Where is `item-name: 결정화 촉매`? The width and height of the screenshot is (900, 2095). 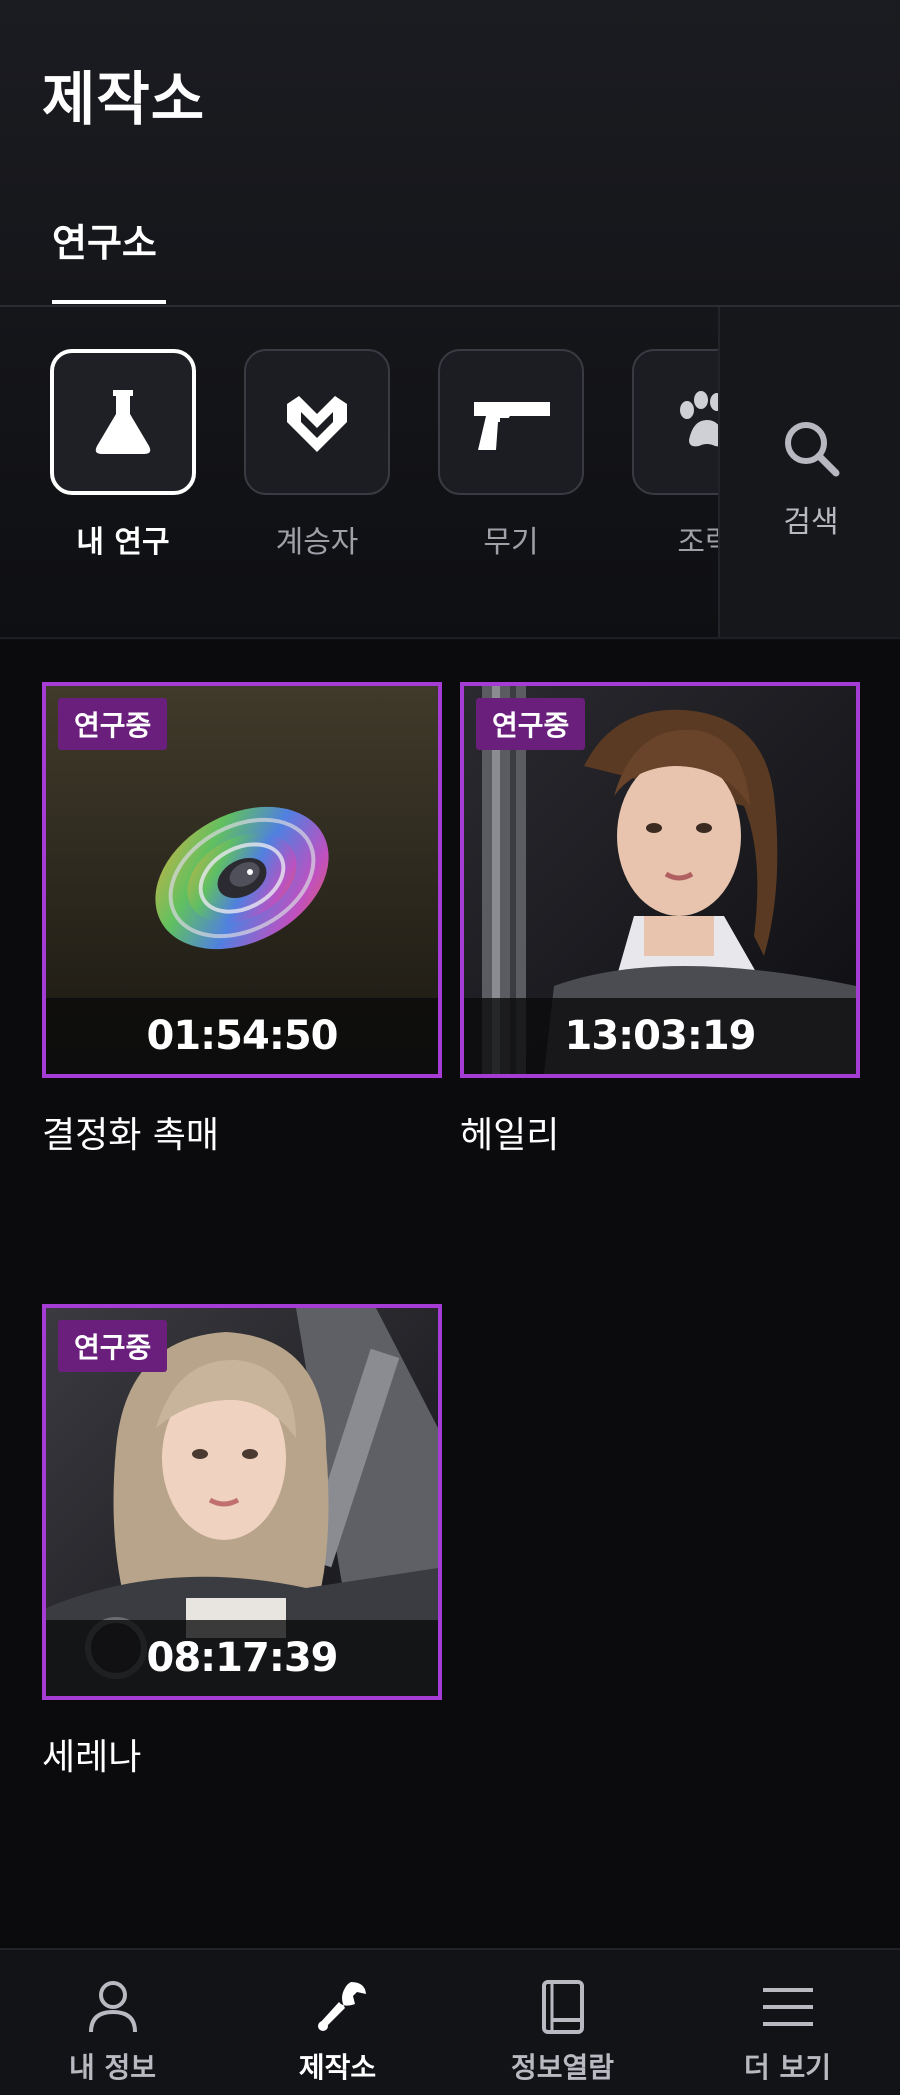
item-name: 결정화 촉매 is located at coordinates (131, 1135).